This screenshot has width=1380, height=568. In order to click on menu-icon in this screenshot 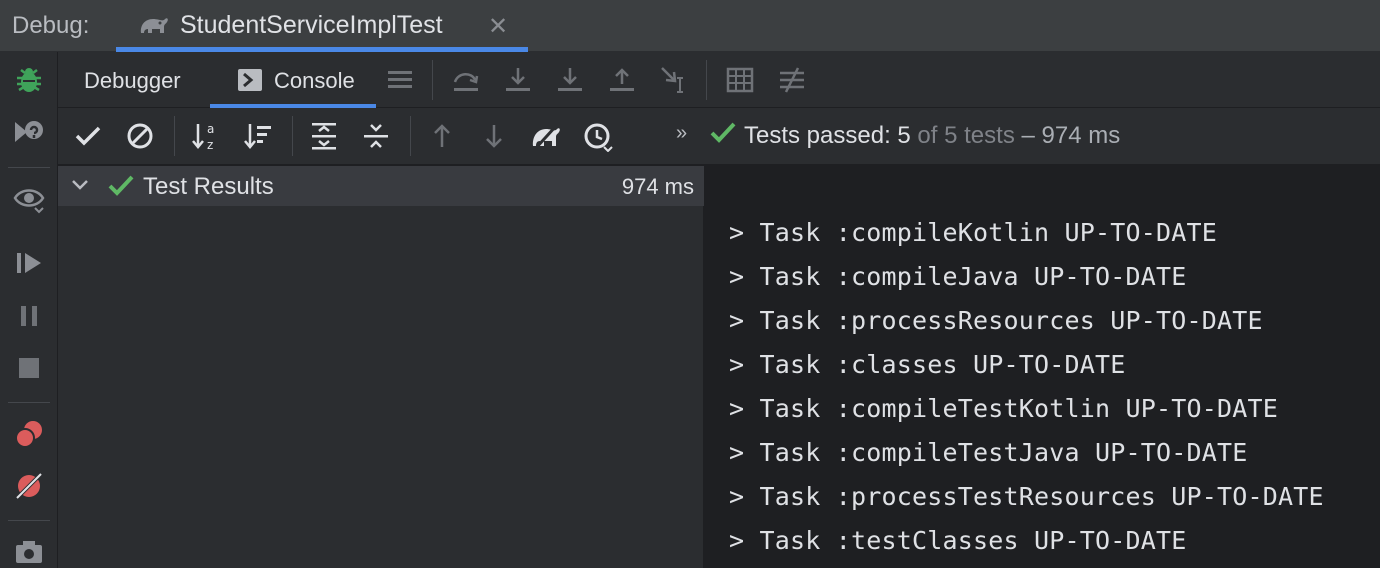, I will do `click(400, 80)`.